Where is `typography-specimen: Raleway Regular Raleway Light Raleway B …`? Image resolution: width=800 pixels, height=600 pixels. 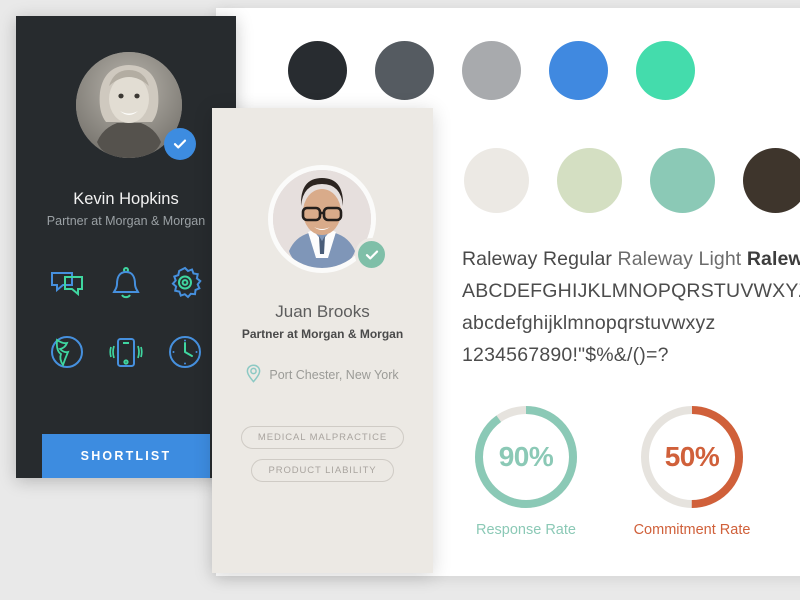 typography-specimen: Raleway Regular Raleway Light Raleway B … is located at coordinates (631, 307).